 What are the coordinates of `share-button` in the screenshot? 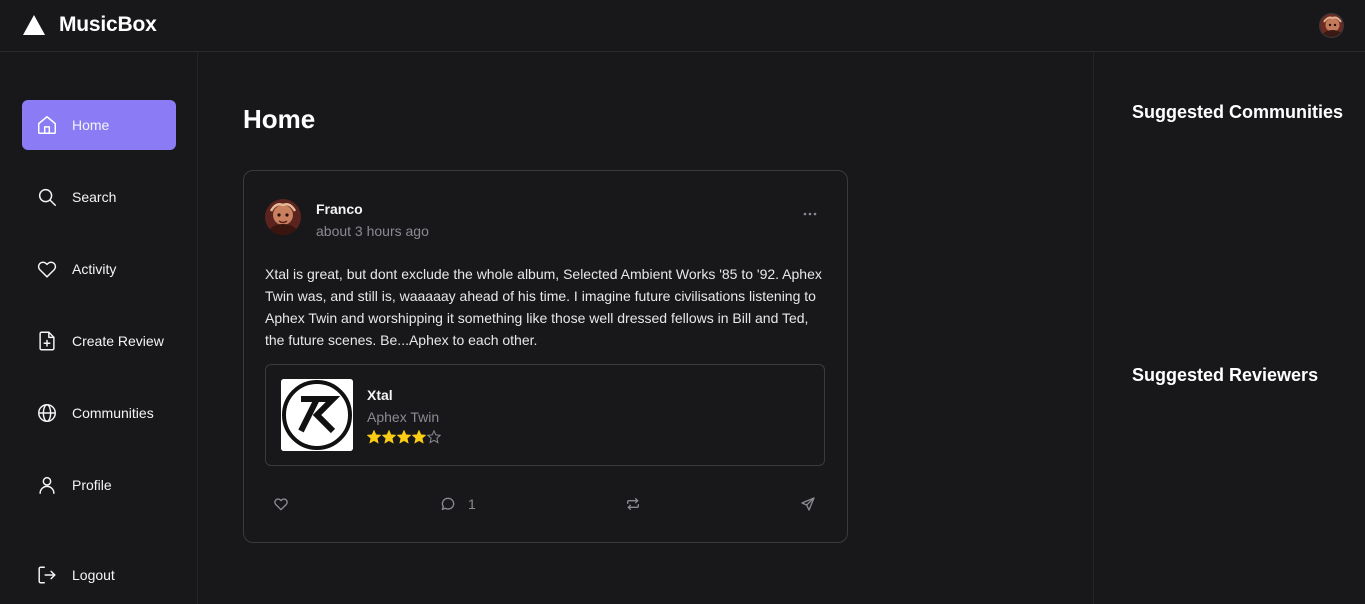 It's located at (808, 504).